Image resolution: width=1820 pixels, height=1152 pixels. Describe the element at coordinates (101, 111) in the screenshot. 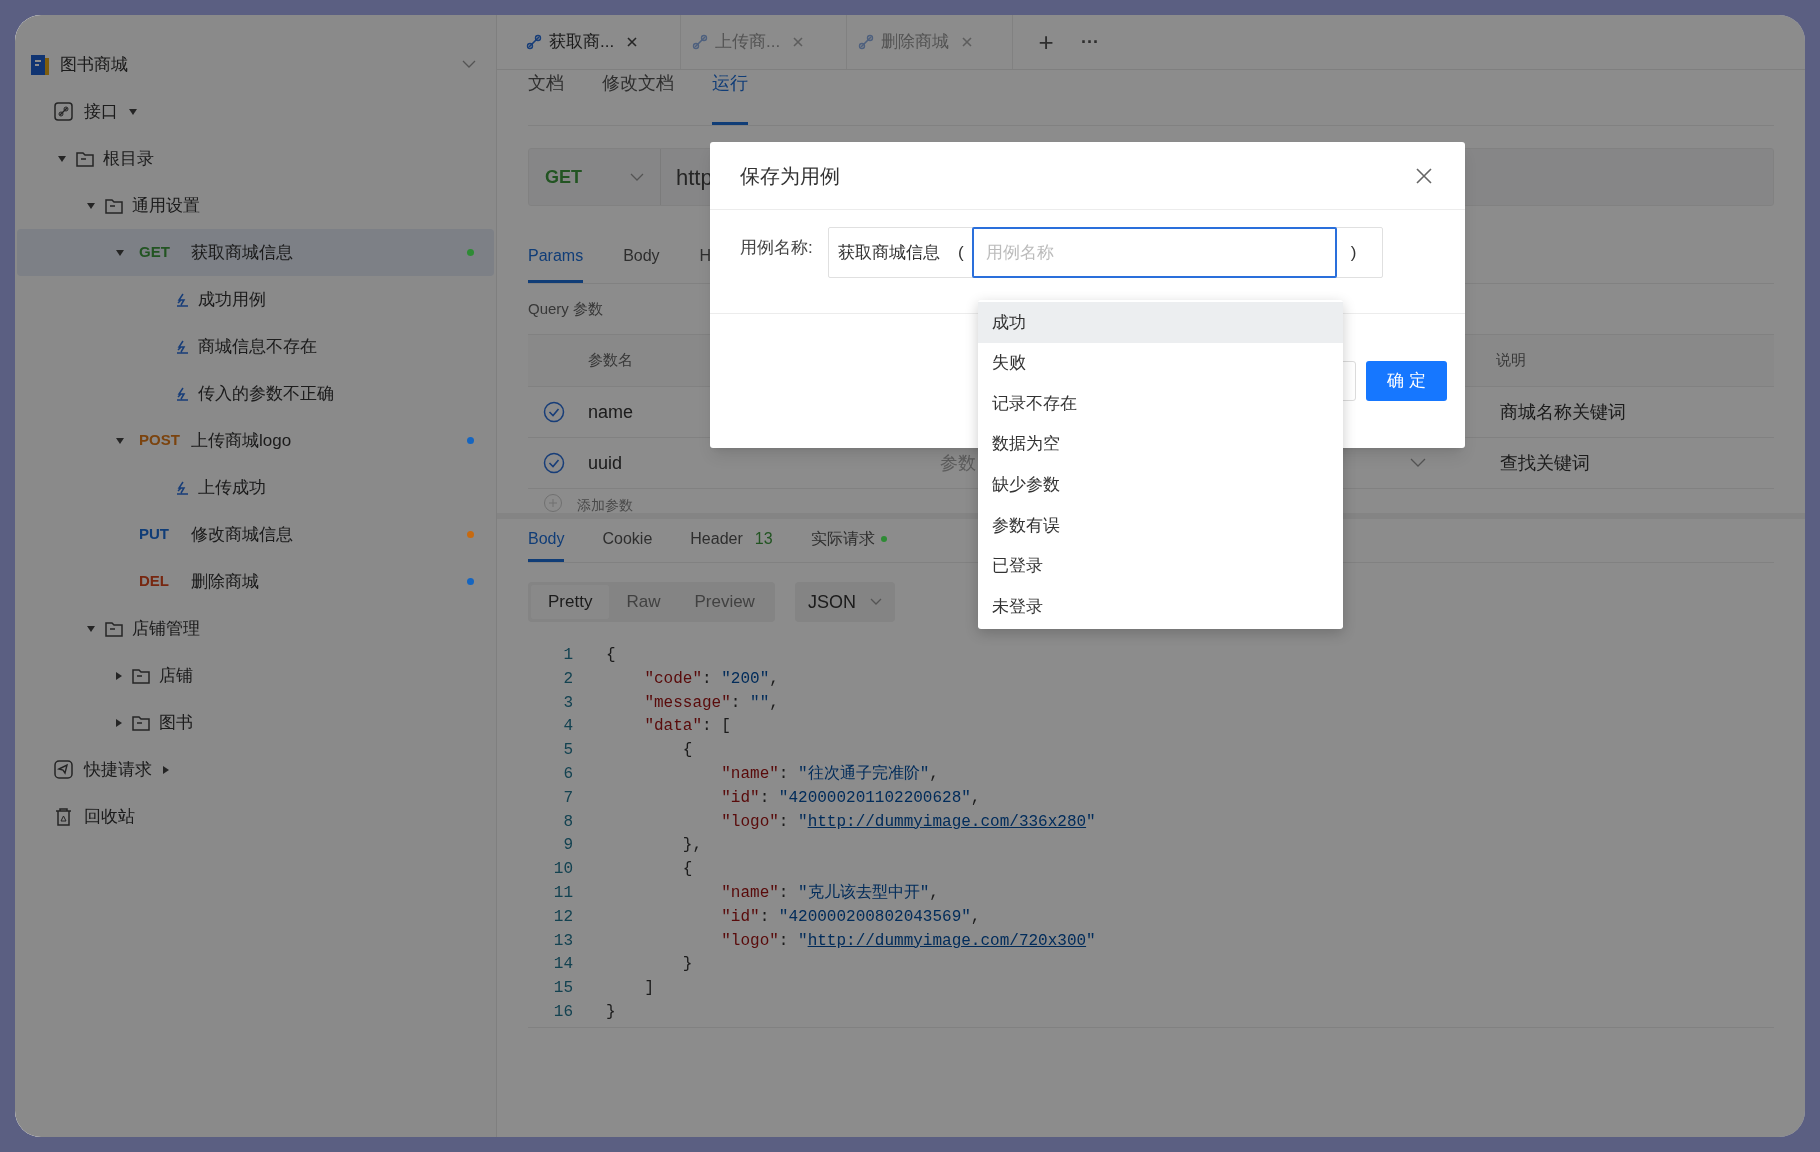

I see `section-label: 接口` at that location.